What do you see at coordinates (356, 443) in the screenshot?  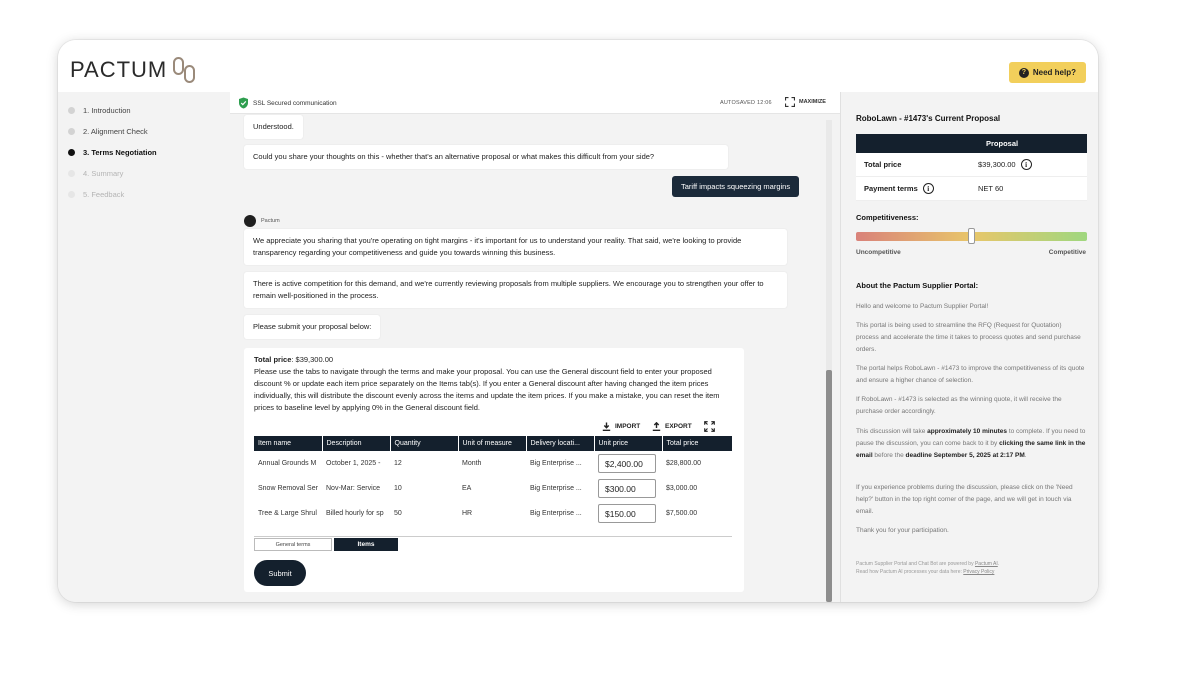 I see `column-header: Description` at bounding box center [356, 443].